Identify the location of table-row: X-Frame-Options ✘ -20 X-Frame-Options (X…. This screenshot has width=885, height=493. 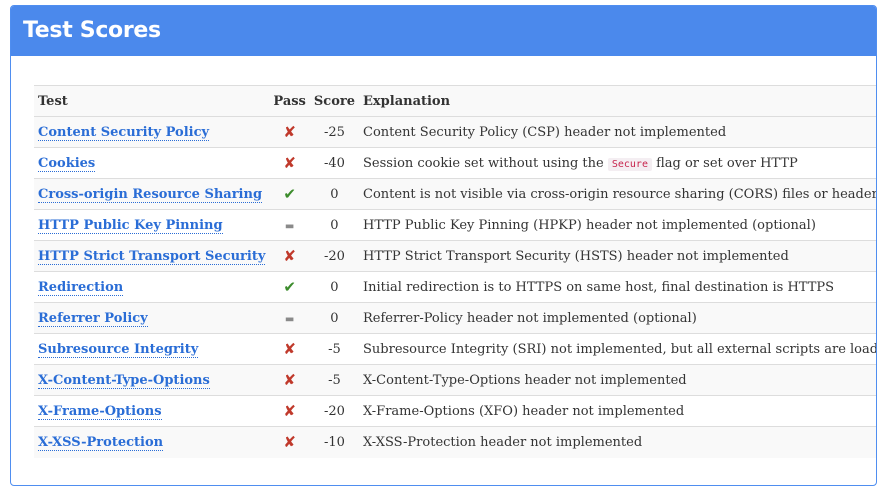
(455, 411).